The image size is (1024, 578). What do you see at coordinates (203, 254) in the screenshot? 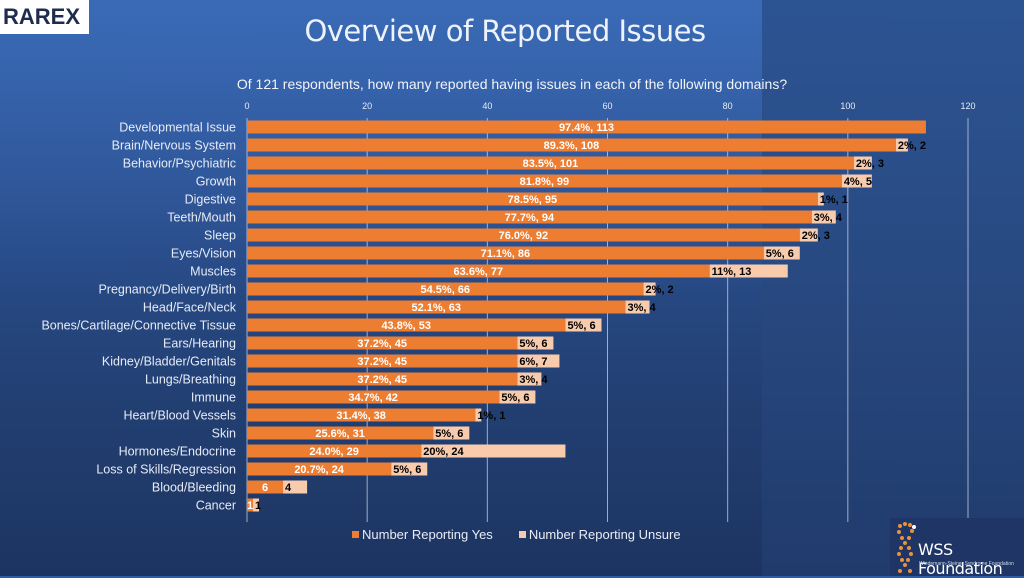
I see `category-label: Eyes/Vision` at bounding box center [203, 254].